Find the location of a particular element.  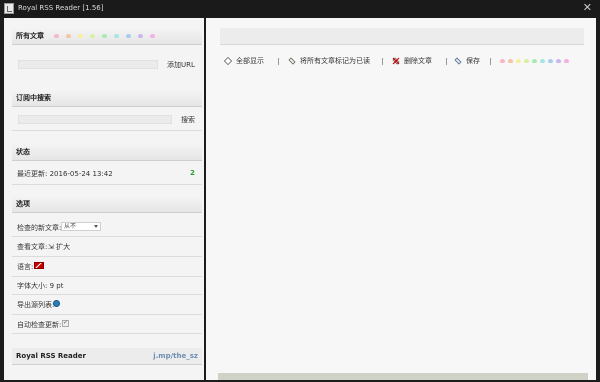

language-flag-icon is located at coordinates (39, 265).